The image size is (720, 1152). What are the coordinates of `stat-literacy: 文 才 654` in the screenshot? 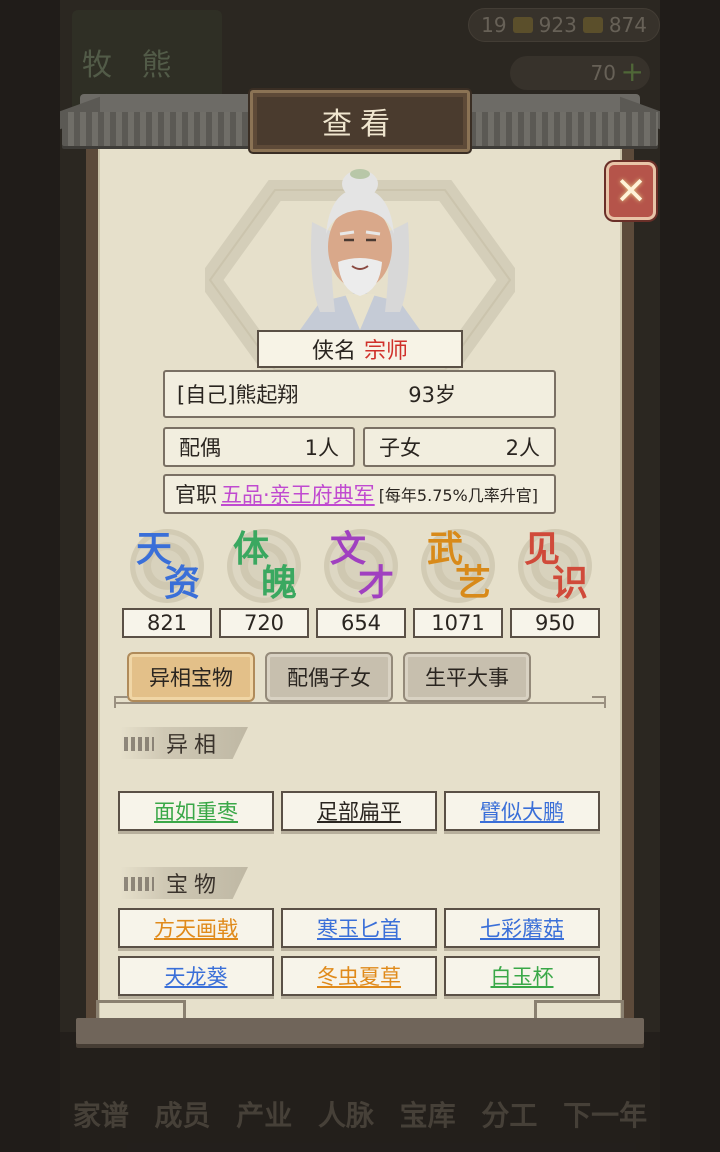 It's located at (361, 581).